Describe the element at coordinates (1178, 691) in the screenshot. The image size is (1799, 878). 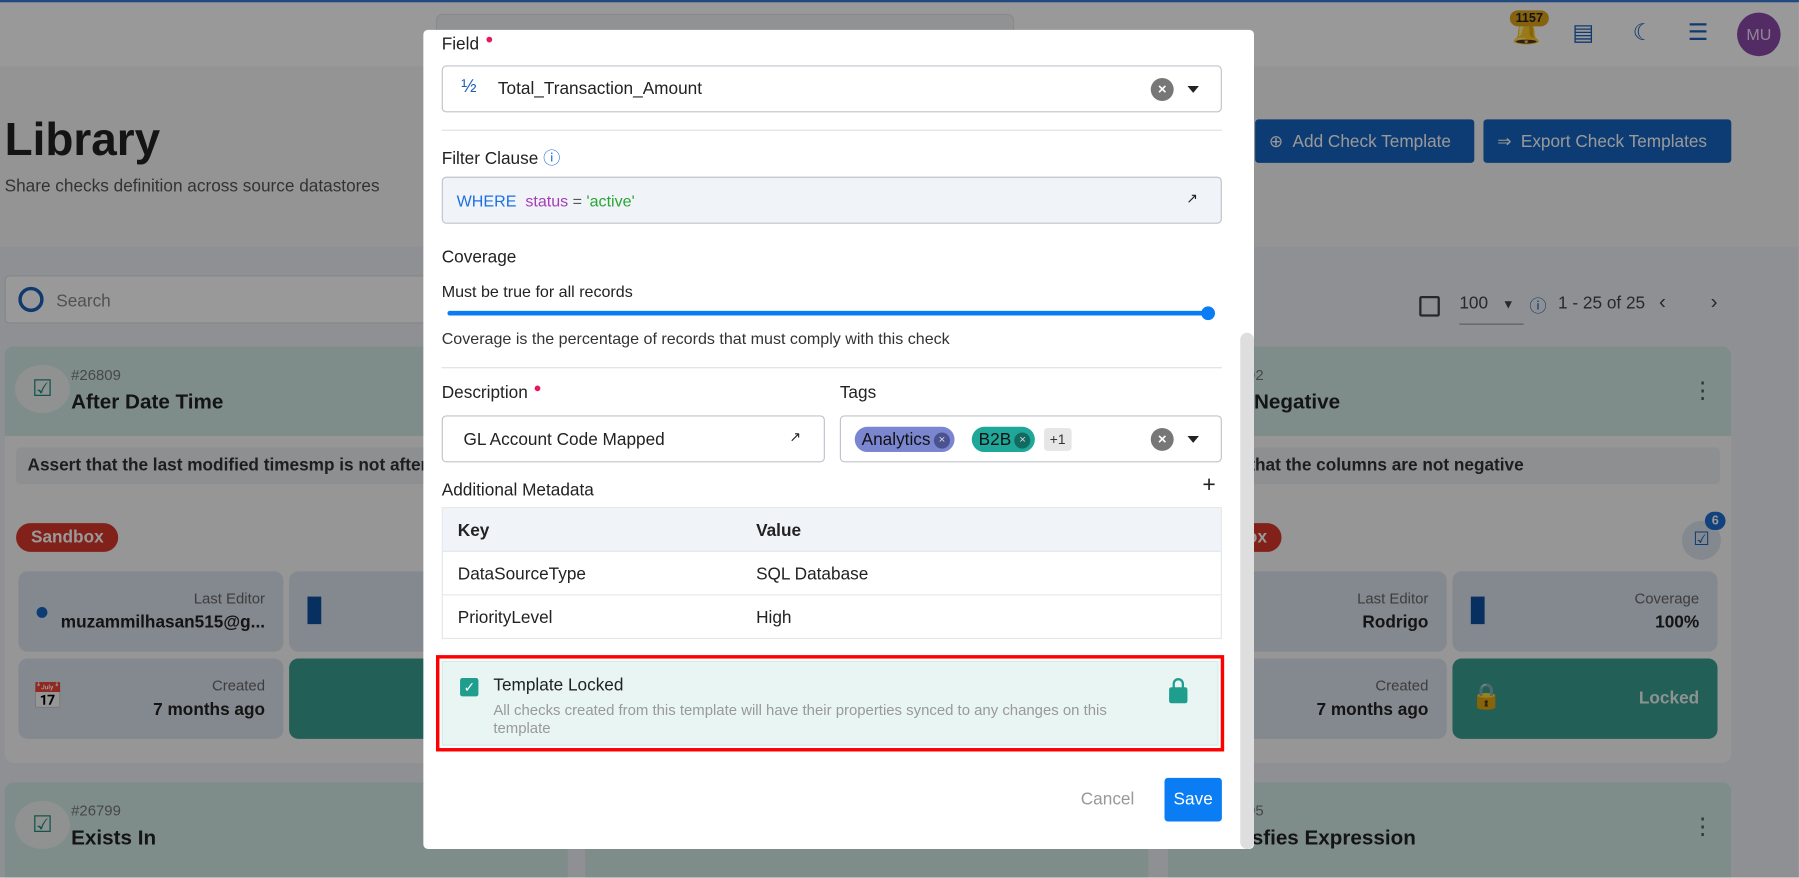
I see `lock-icon` at that location.